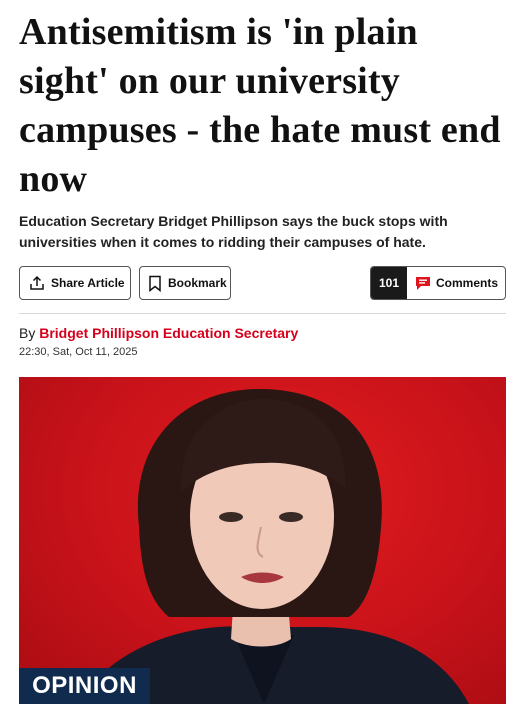 This screenshot has height=704, width=520. Describe the element at coordinates (88, 283) in the screenshot. I see `share-article-label: Share Article` at that location.